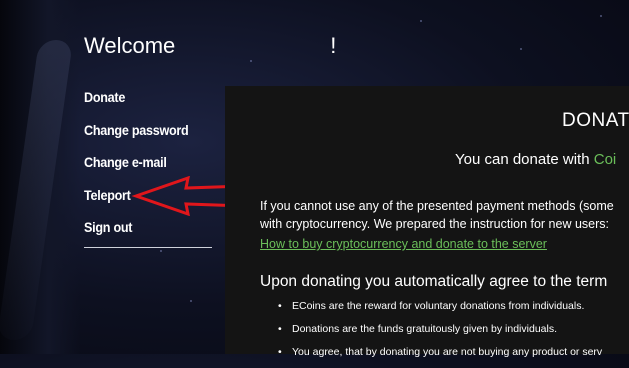 Image resolution: width=629 pixels, height=368 pixels. Describe the element at coordinates (595, 120) in the screenshot. I see `panel-title: DONAT` at that location.